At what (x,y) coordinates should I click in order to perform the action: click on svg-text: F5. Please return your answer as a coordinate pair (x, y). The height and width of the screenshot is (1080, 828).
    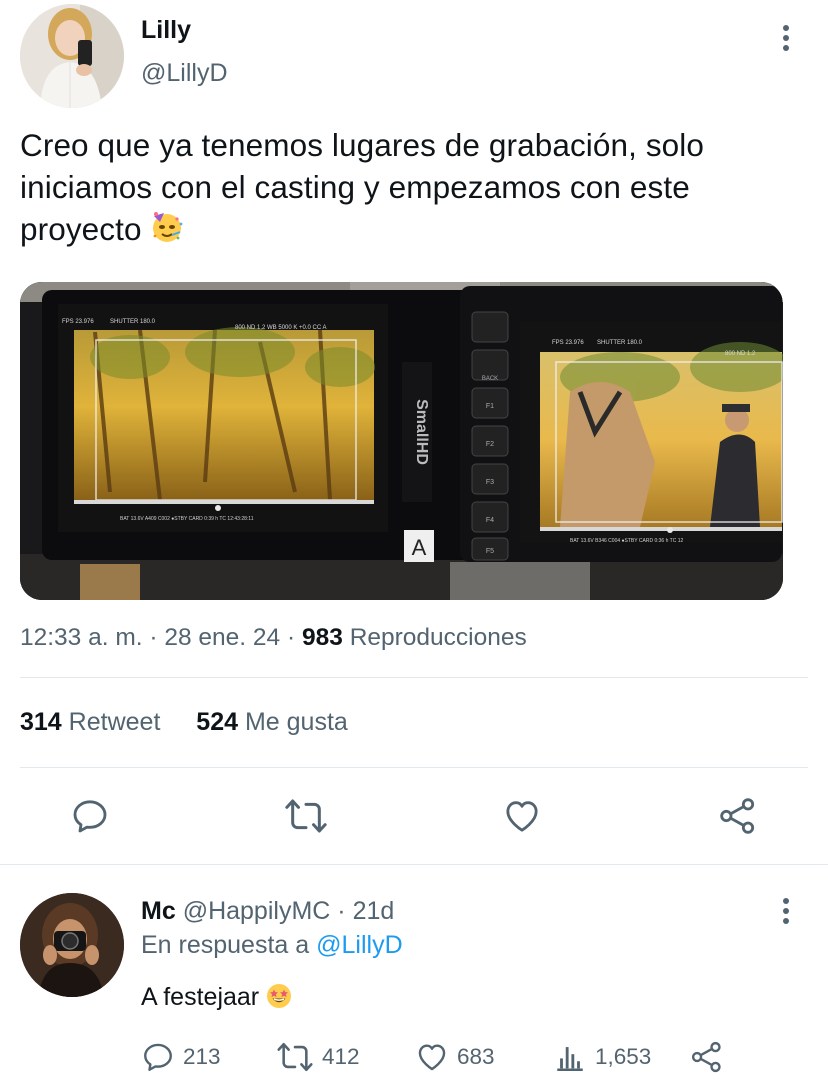
    Looking at the image, I should click on (490, 551).